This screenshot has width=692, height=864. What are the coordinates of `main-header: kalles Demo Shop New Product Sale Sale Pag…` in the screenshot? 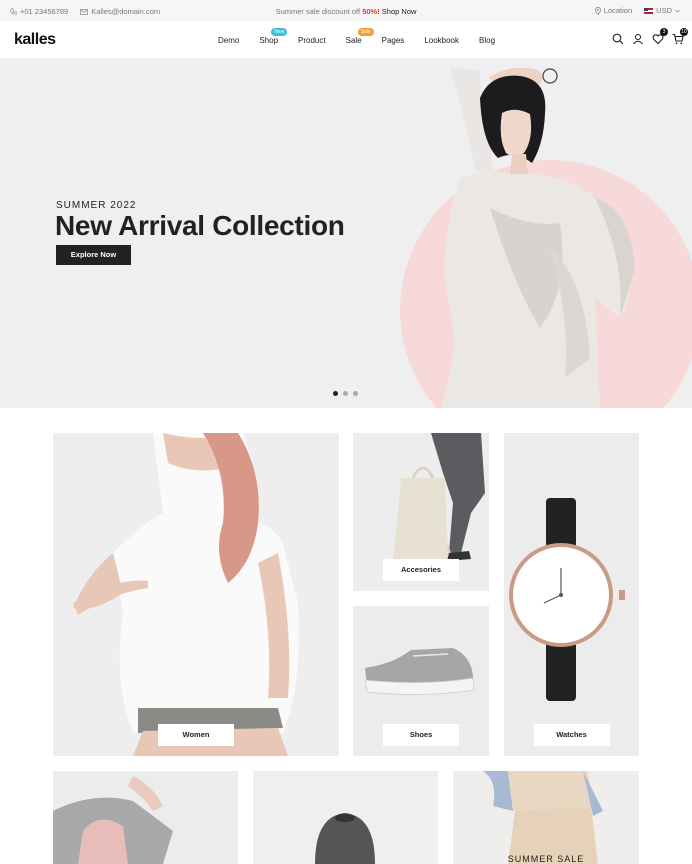 It's located at (346, 40).